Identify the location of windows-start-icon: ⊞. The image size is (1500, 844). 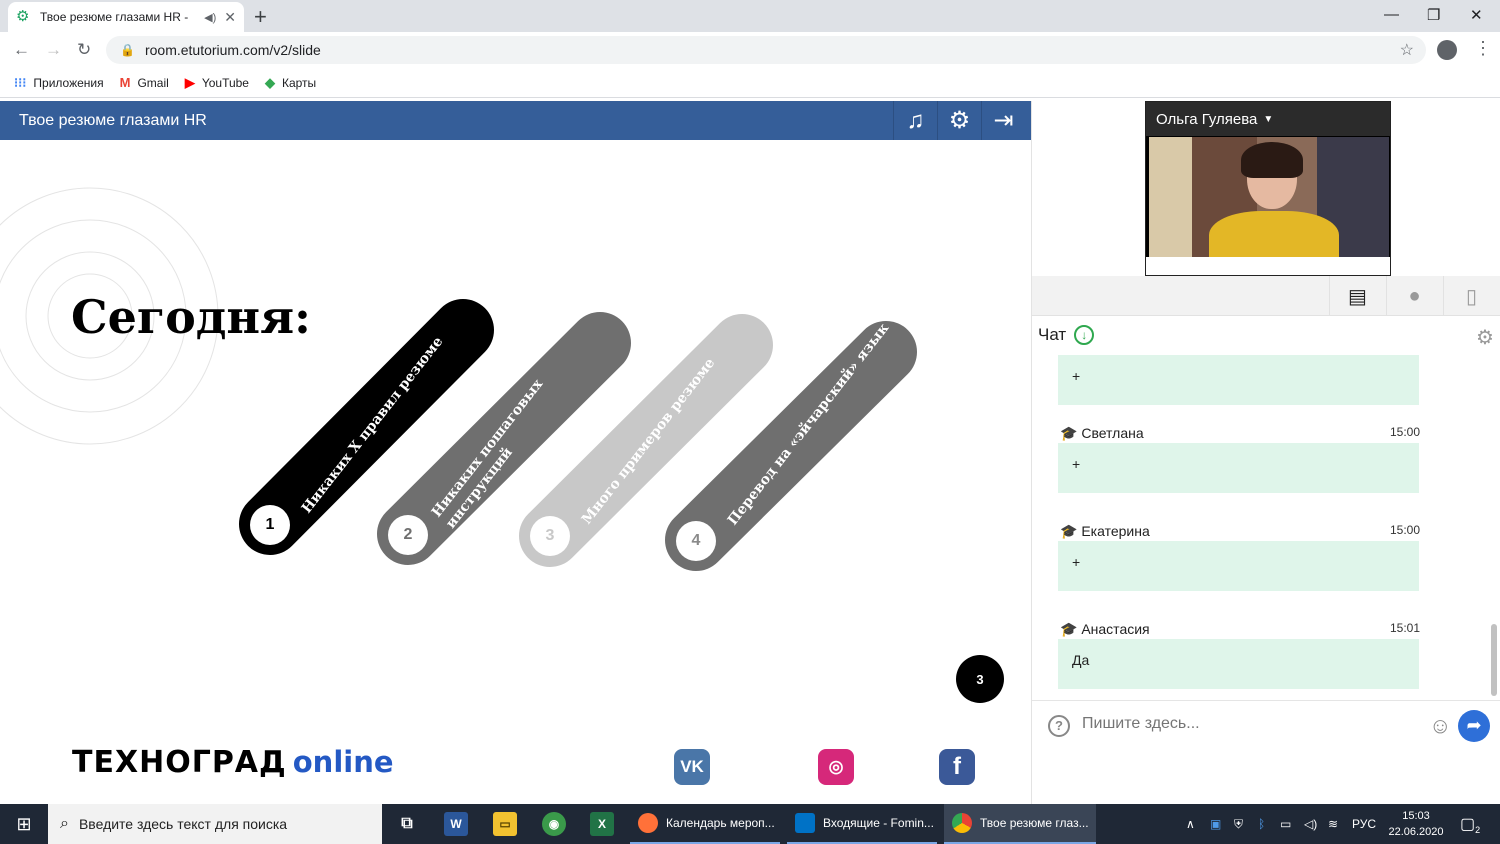
(24, 824).